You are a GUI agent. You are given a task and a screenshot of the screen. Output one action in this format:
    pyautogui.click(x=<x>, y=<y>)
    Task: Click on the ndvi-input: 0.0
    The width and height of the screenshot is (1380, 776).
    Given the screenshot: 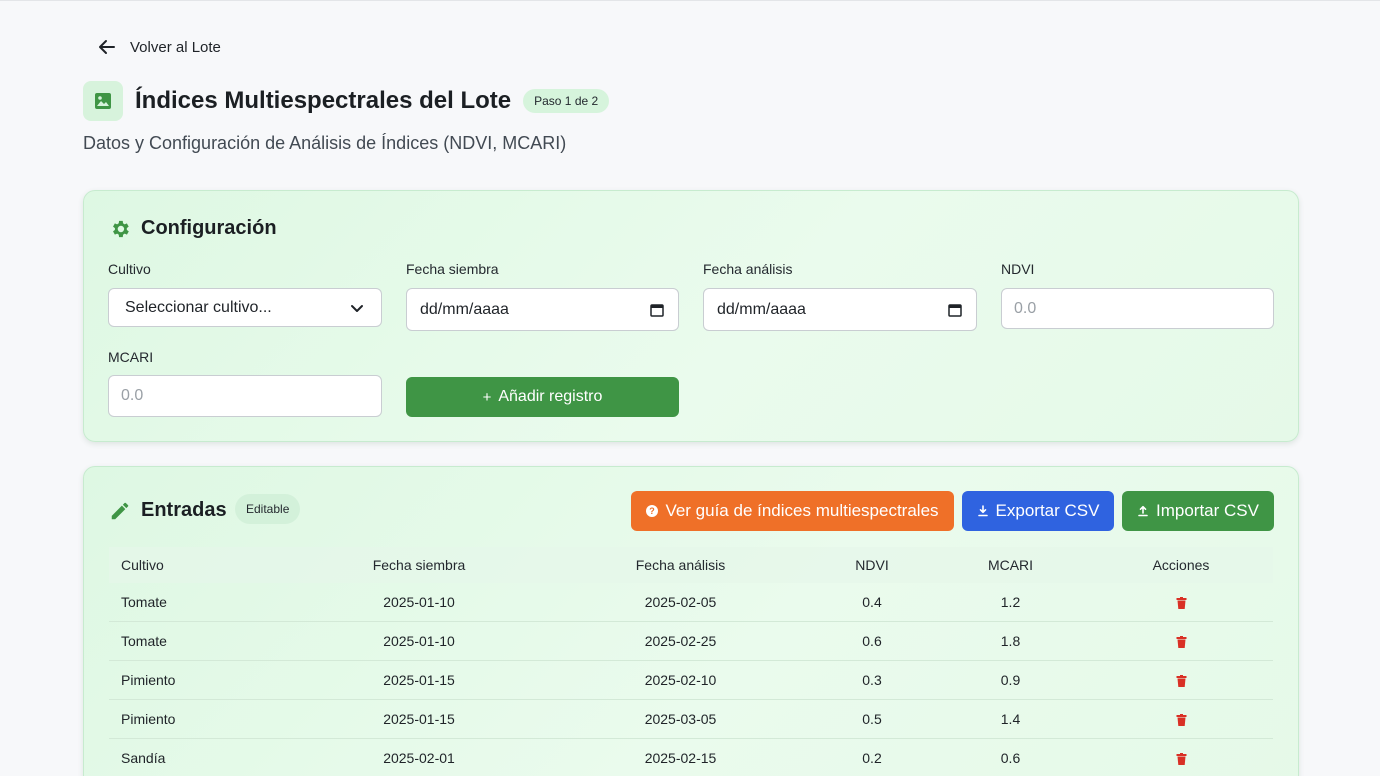 What is the action you would take?
    pyautogui.click(x=1137, y=308)
    